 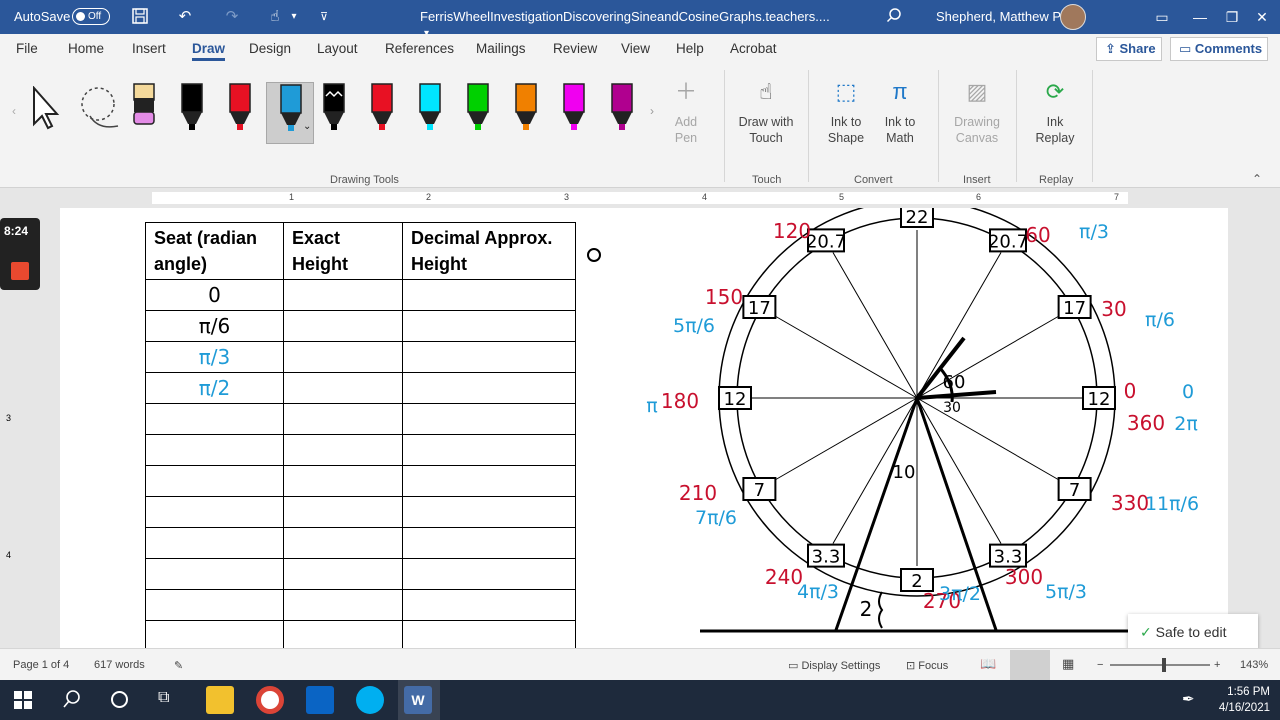 I want to click on table-cell: π/6, so click(x=214, y=326).